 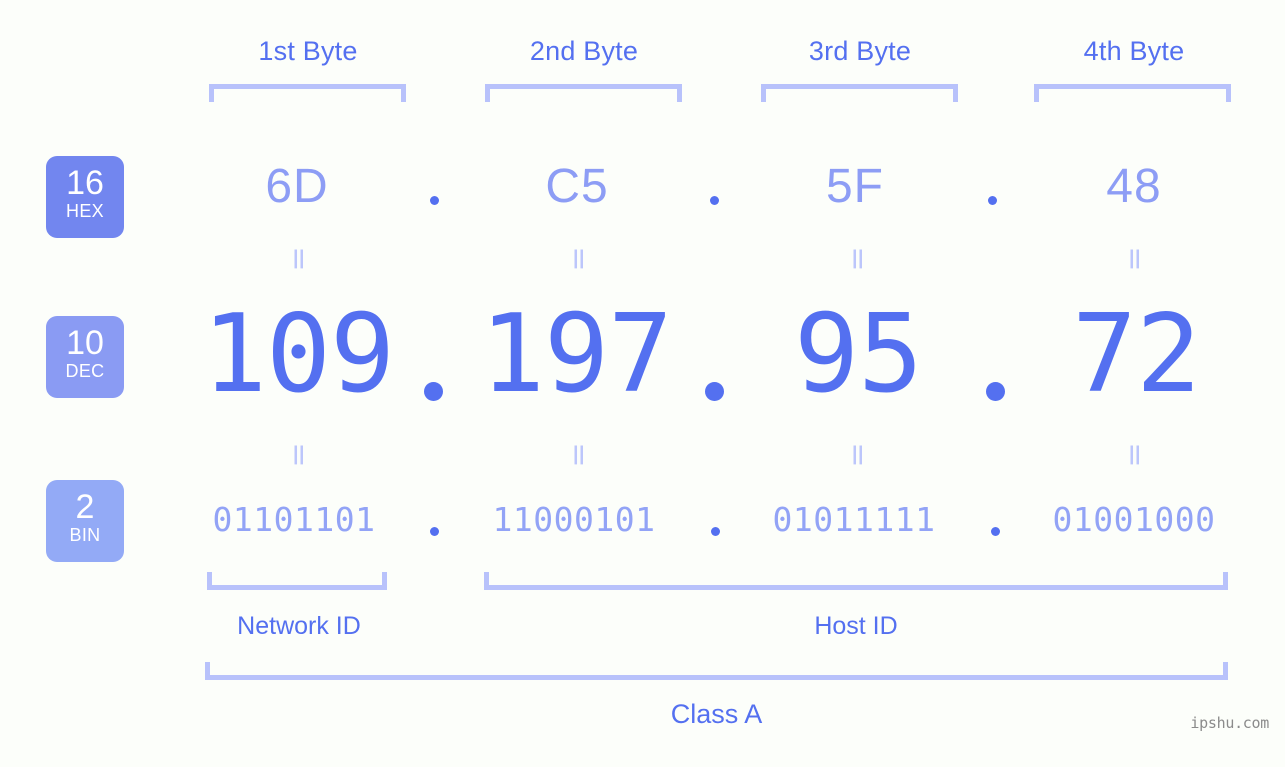 I want to click on equals-icon-hex-dec-3: =, so click(x=858, y=259).